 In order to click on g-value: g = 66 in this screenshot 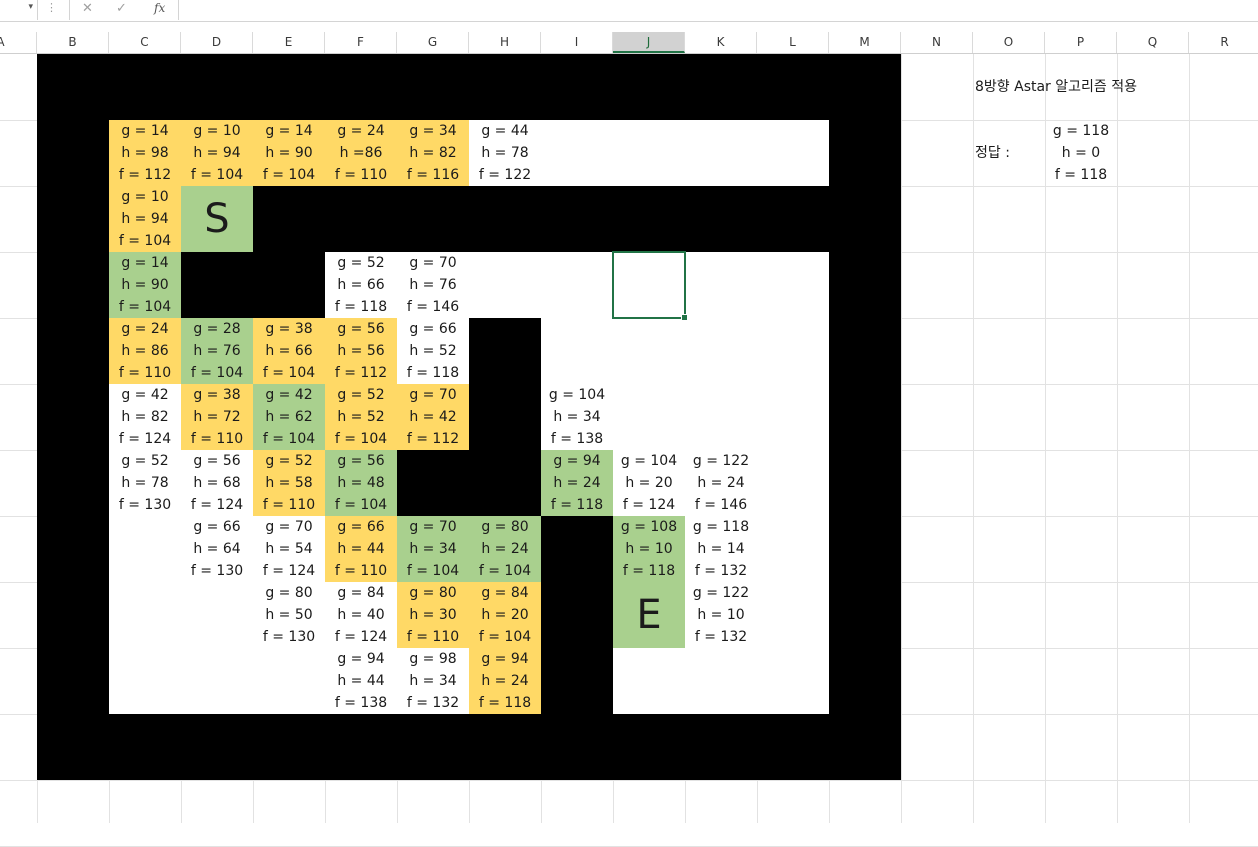, I will do `click(433, 329)`.